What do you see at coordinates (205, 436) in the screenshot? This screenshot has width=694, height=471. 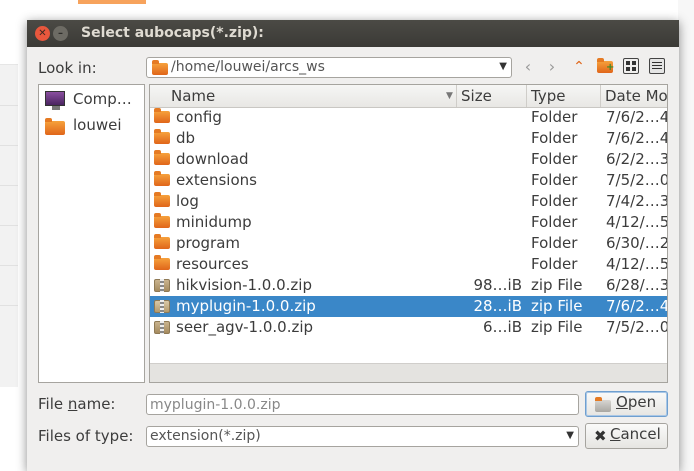 I see `file-type-value: extension(*.zip)` at bounding box center [205, 436].